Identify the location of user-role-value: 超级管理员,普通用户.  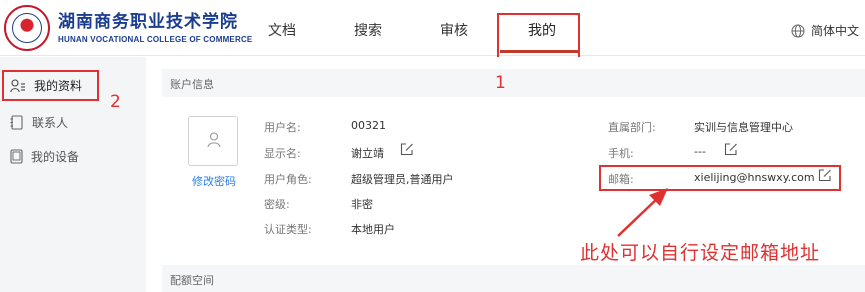
(402, 179).